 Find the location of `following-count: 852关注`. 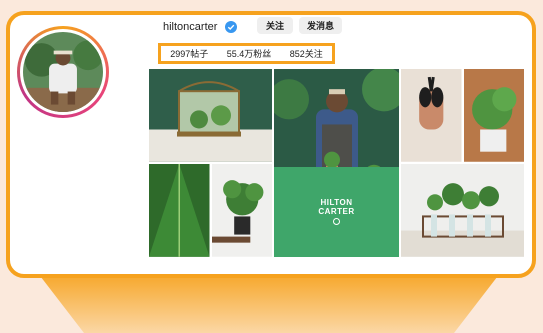

following-count: 852关注 is located at coordinates (306, 53).